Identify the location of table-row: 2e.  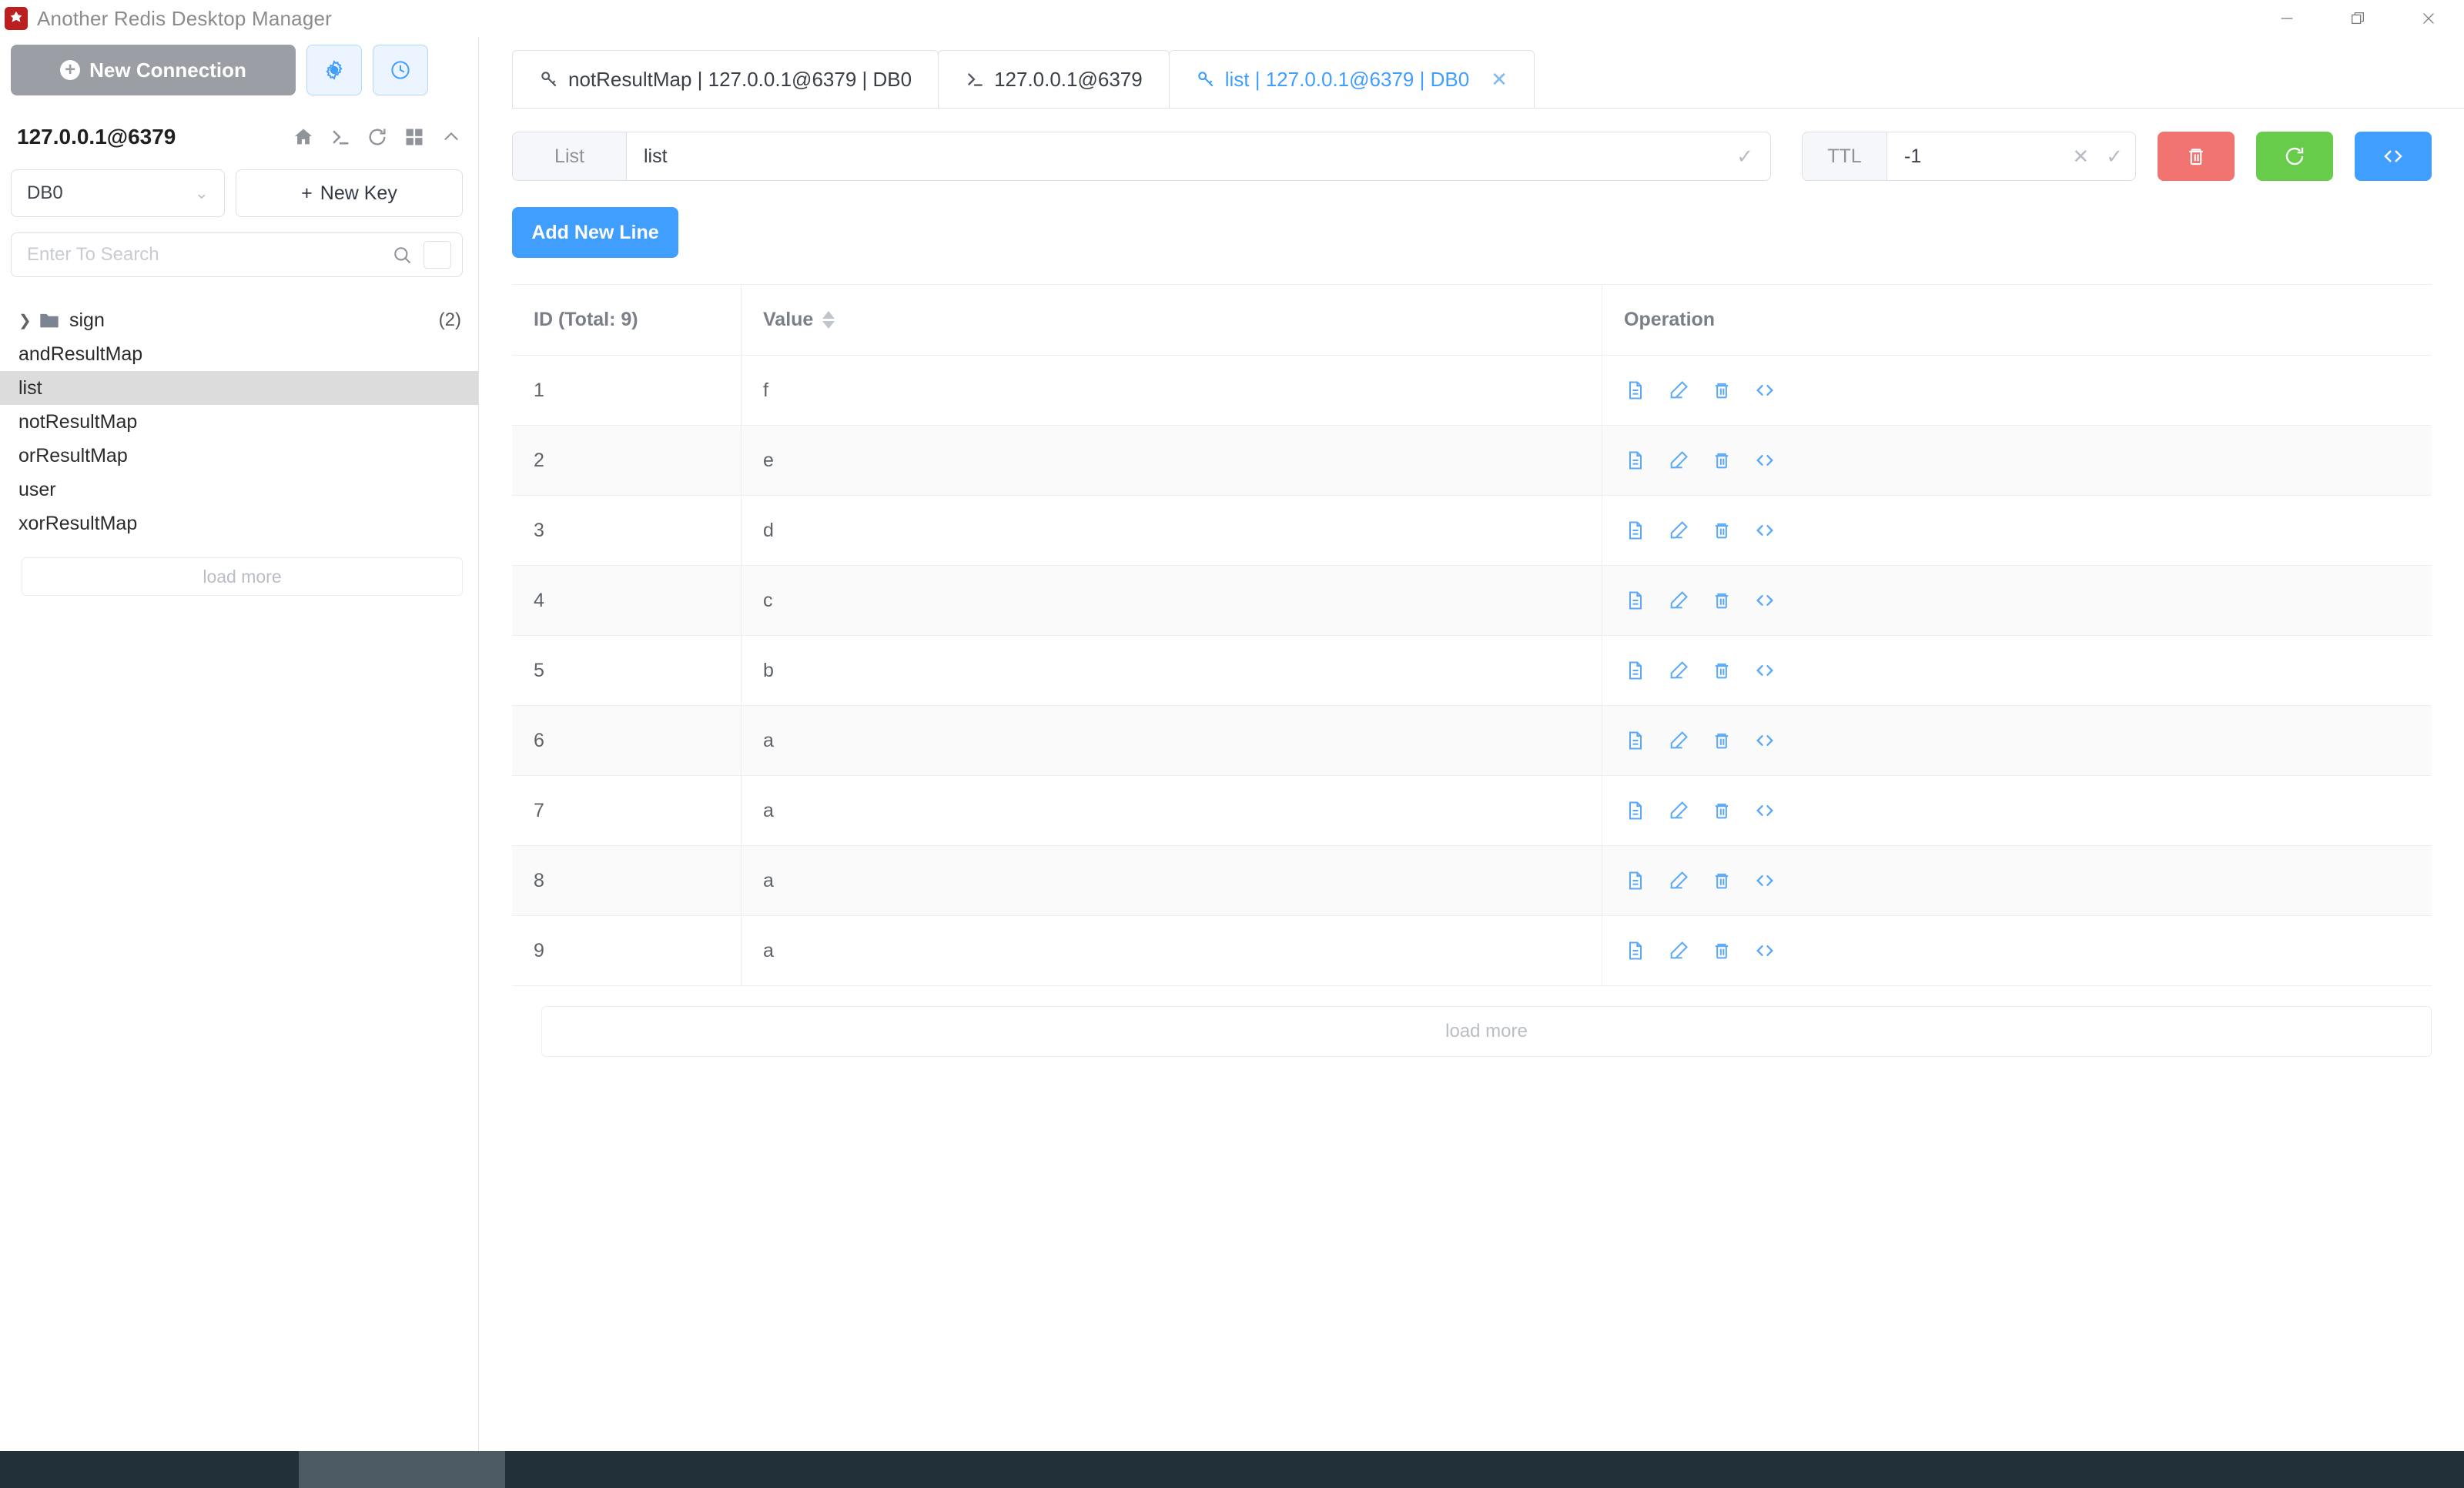
(1472, 461).